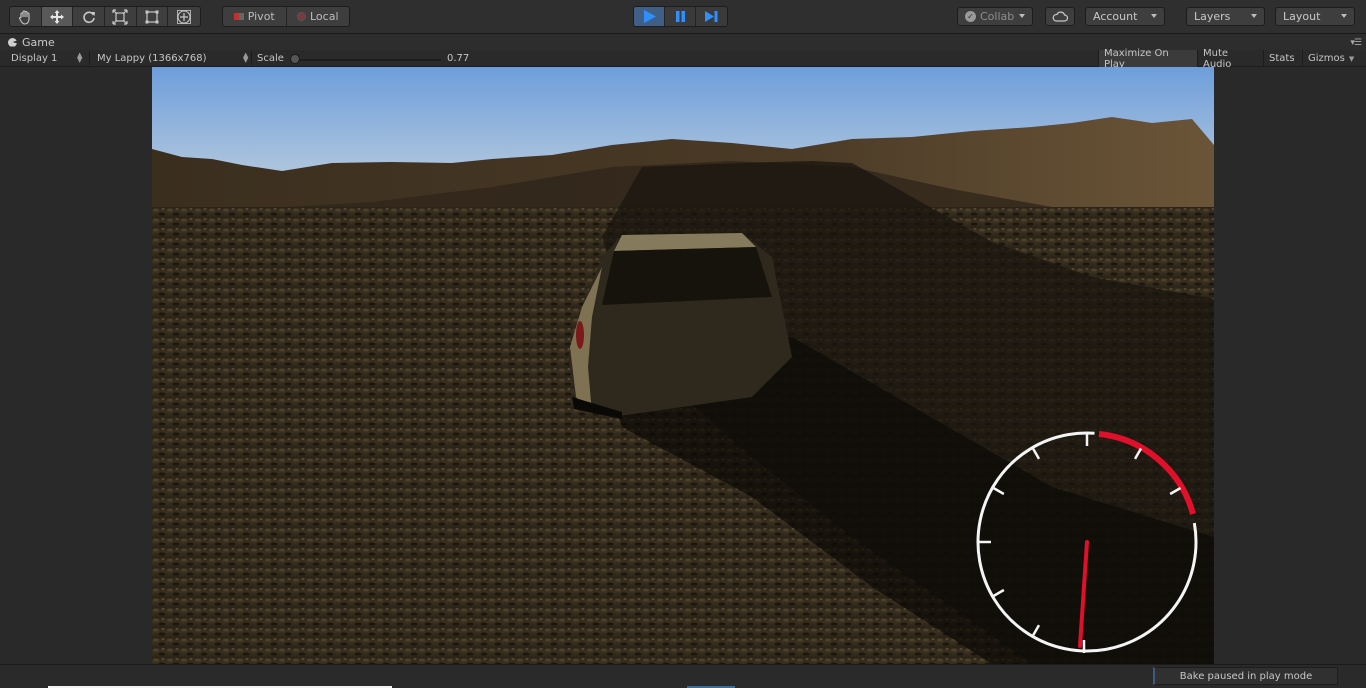 Image resolution: width=1366 pixels, height=688 pixels. I want to click on stats-label: Stats, so click(1282, 58).